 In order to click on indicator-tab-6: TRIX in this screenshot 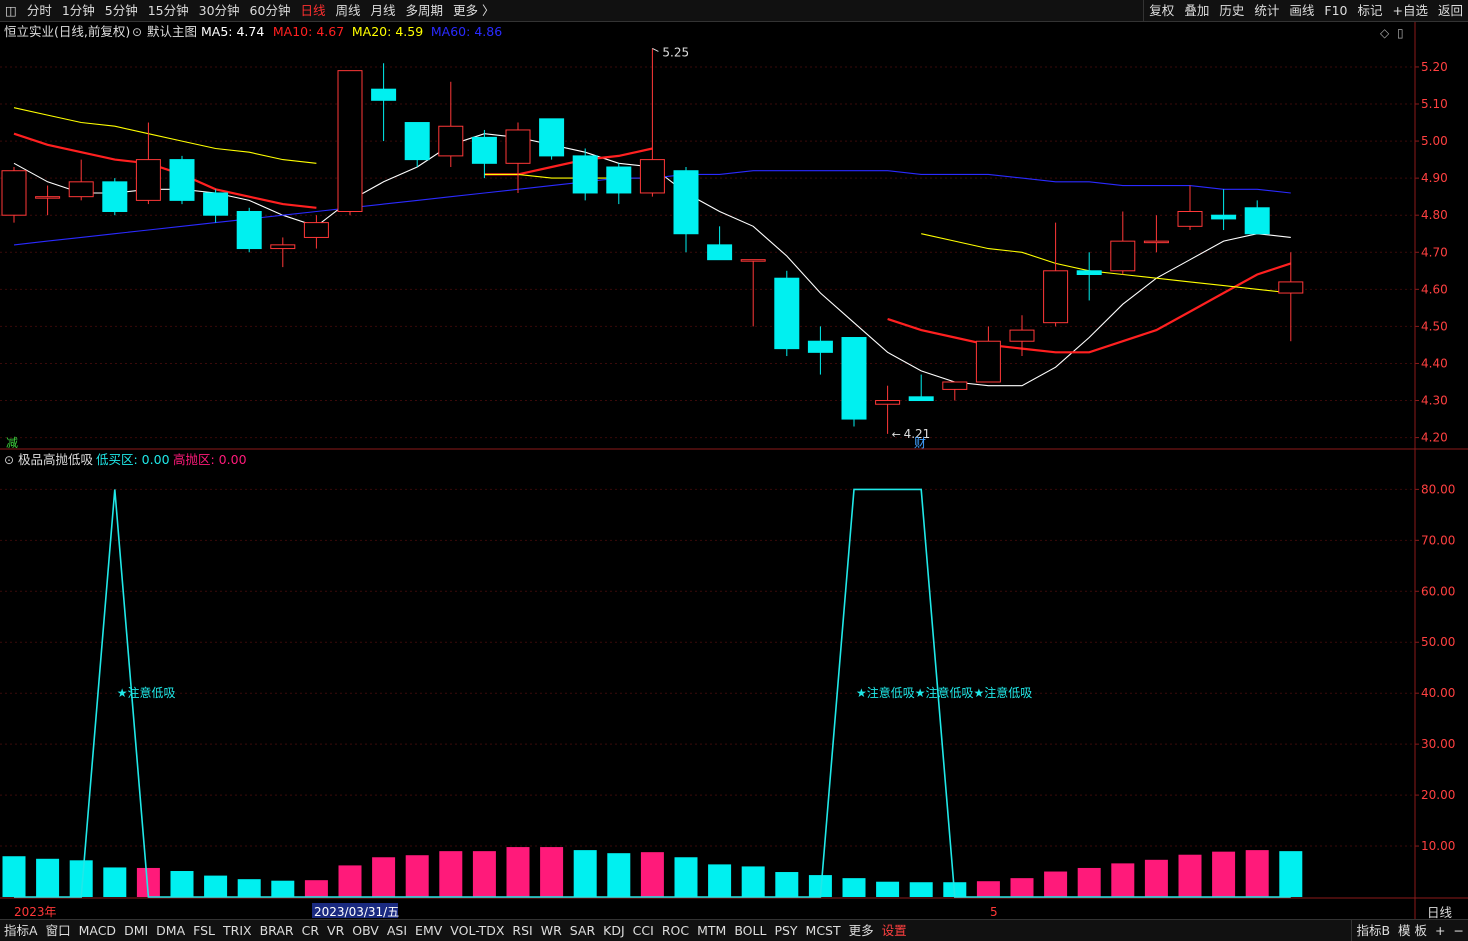, I will do `click(237, 930)`.